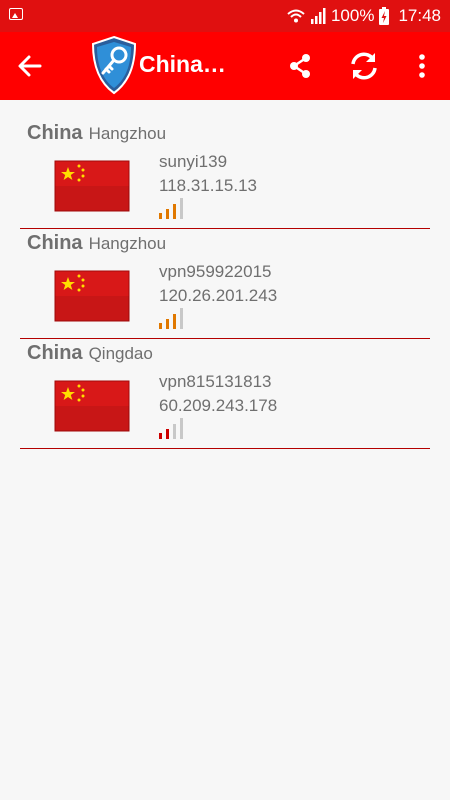  Describe the element at coordinates (419, 15) in the screenshot. I see `clock: 17:48` at that location.